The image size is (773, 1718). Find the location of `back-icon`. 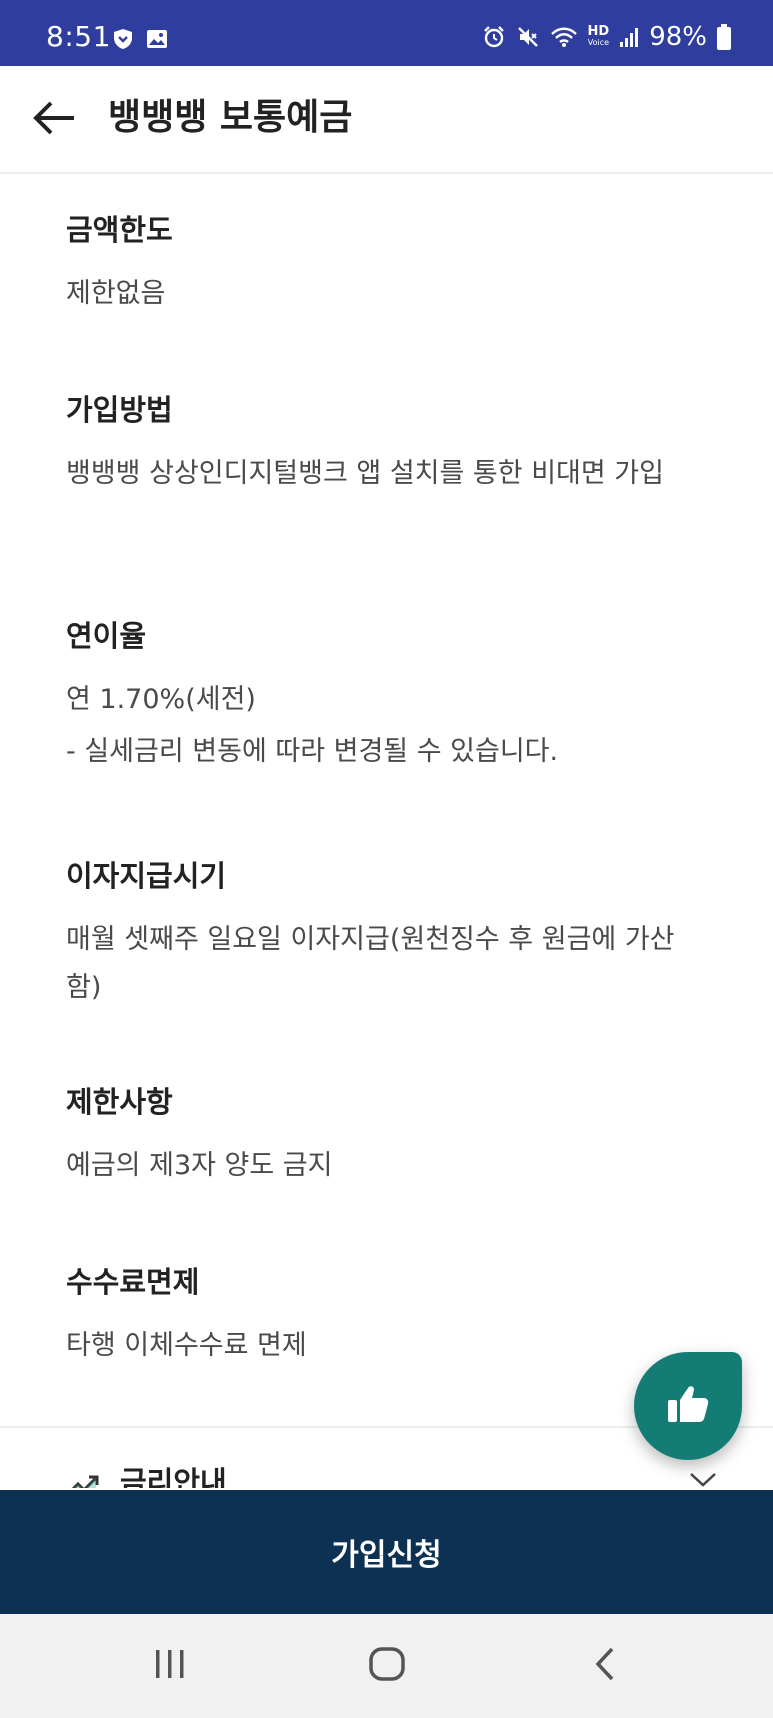

back-icon is located at coordinates (604, 1666).